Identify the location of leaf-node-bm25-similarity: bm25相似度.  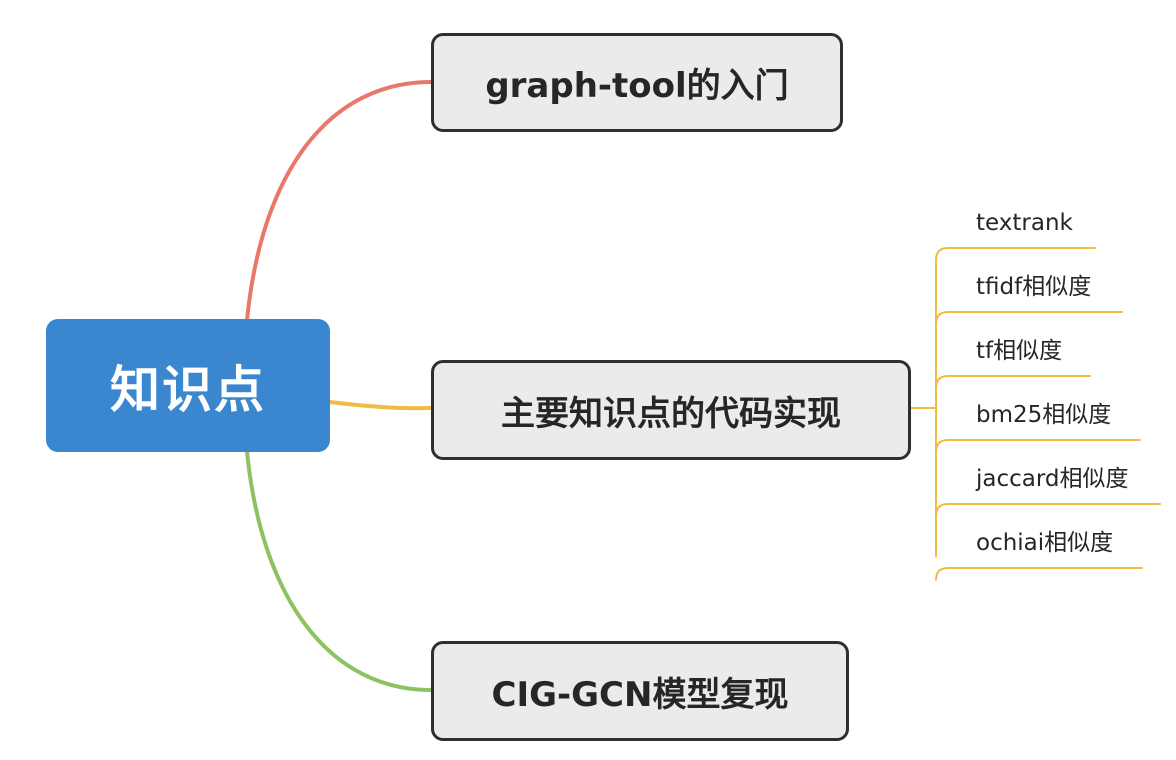
(1043, 415).